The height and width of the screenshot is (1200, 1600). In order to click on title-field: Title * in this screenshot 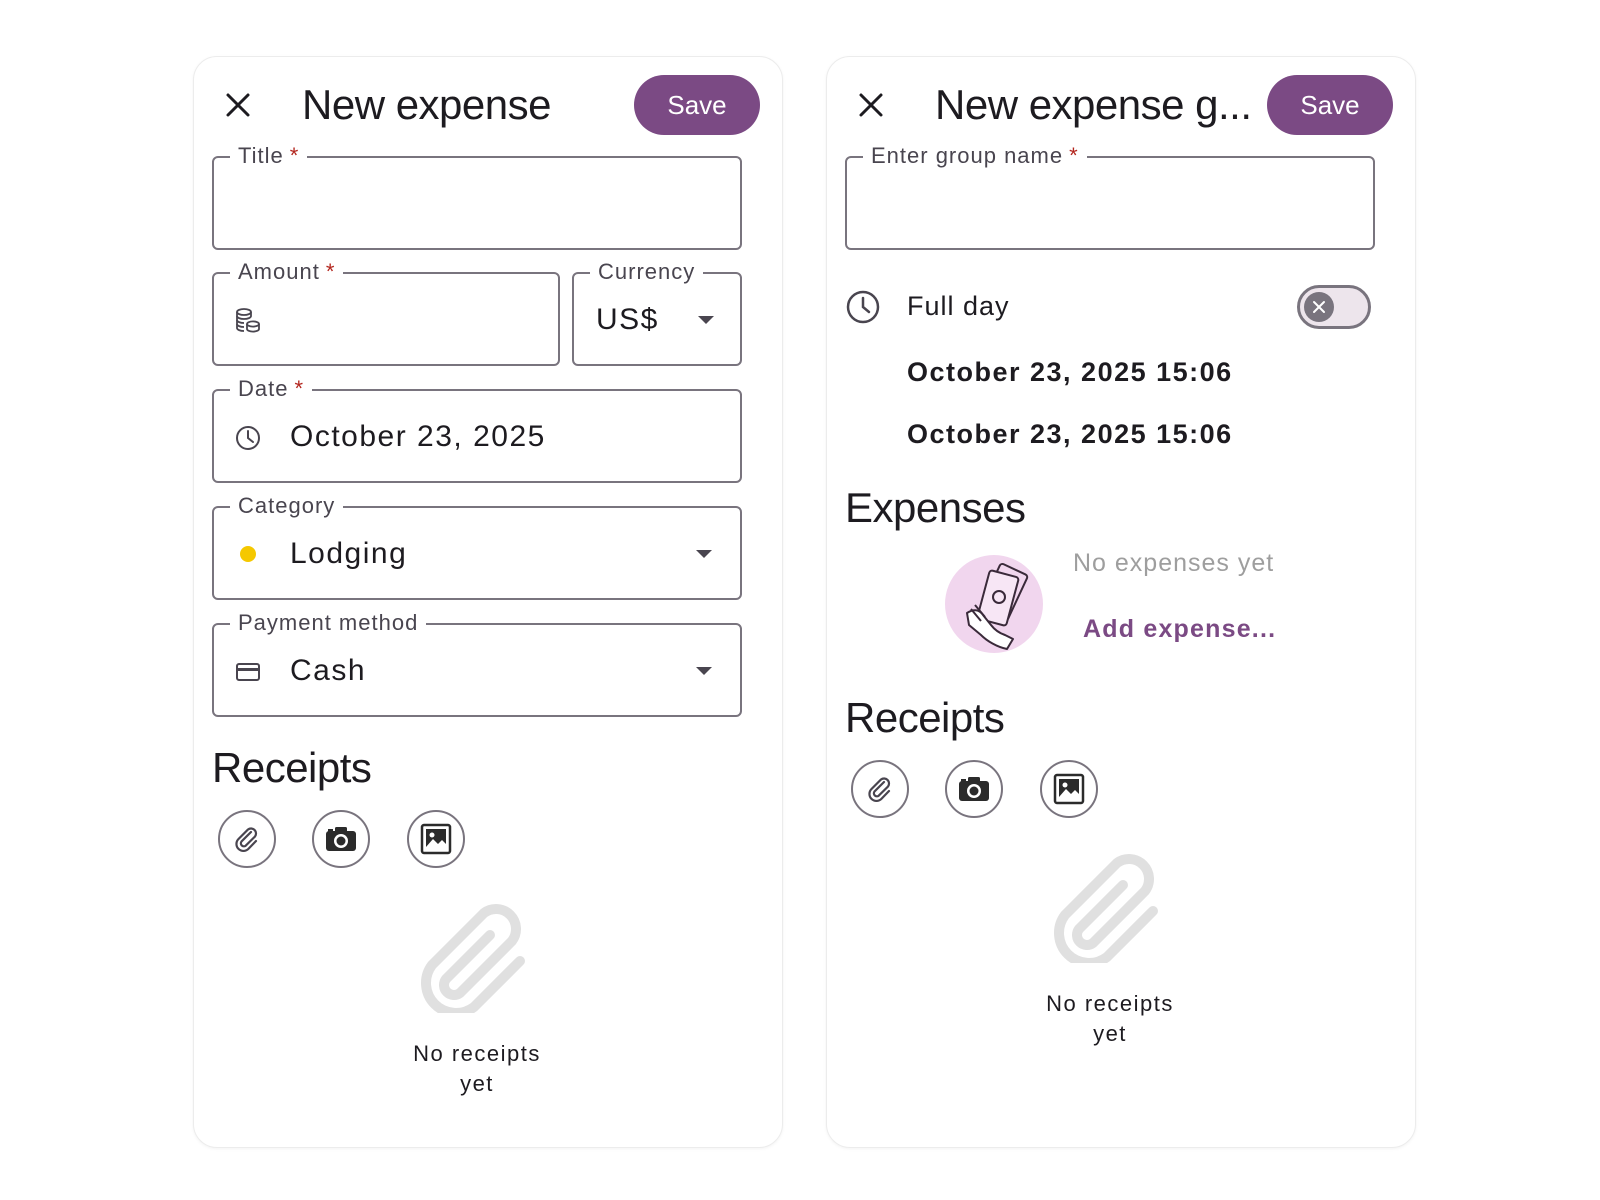, I will do `click(477, 196)`.